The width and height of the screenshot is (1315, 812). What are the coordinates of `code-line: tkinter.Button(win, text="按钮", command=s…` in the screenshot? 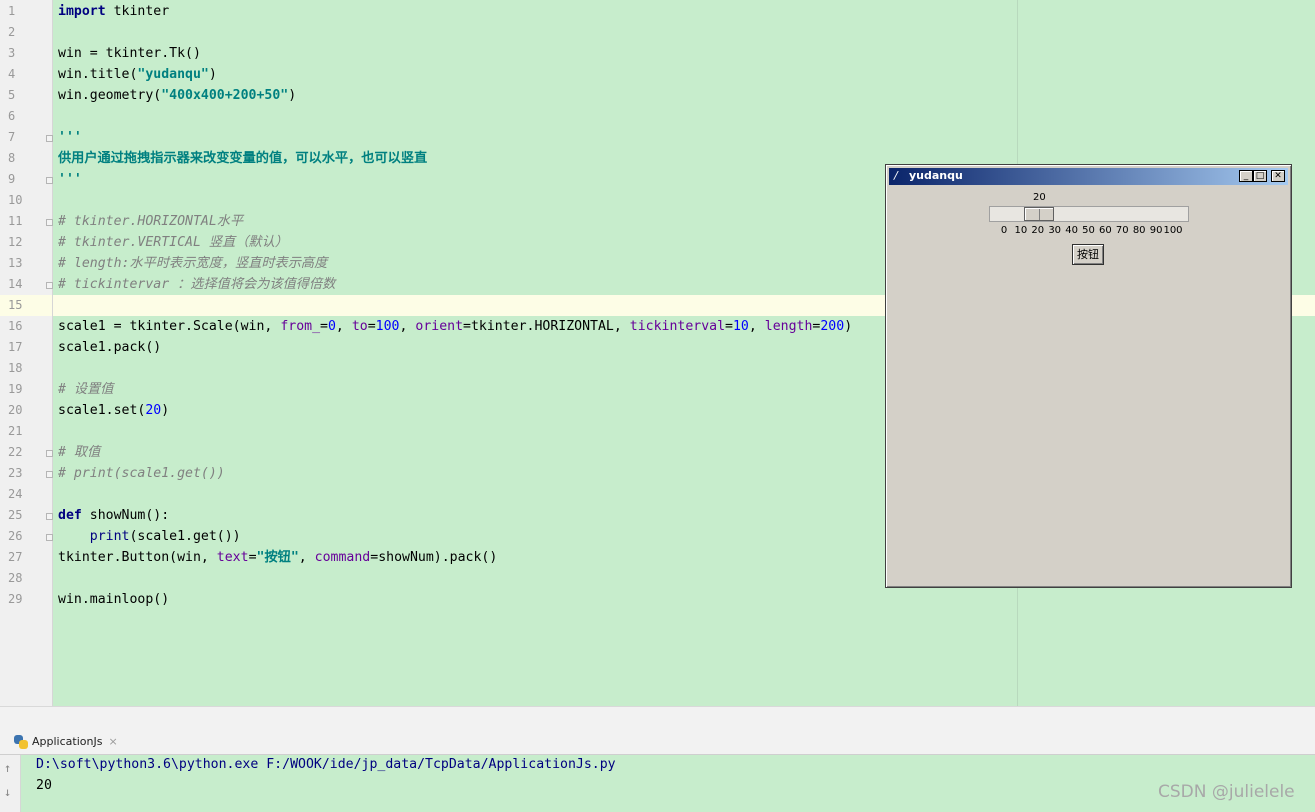 It's located at (277, 557).